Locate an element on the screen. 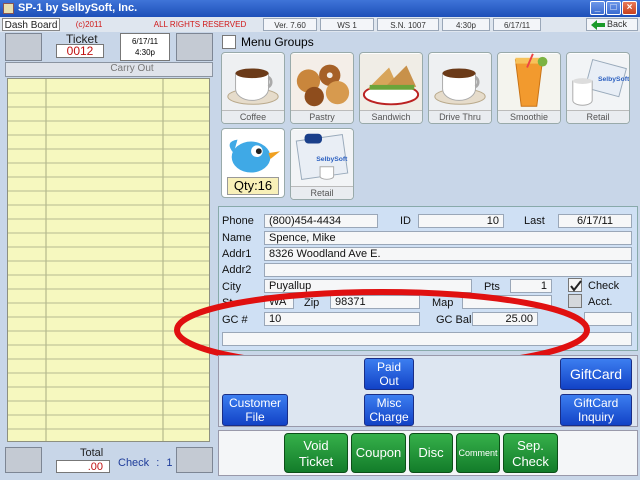 This screenshot has width=640, height=480. right-bottom-slot is located at coordinates (194, 460).